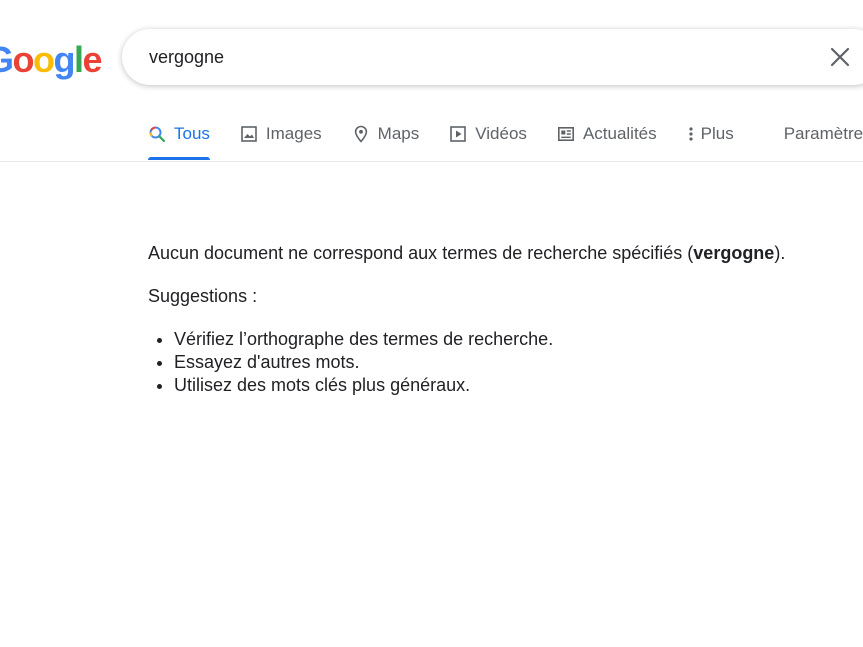 The height and width of the screenshot is (647, 863). What do you see at coordinates (734, 253) in the screenshot?
I see `query-term: vergogne` at bounding box center [734, 253].